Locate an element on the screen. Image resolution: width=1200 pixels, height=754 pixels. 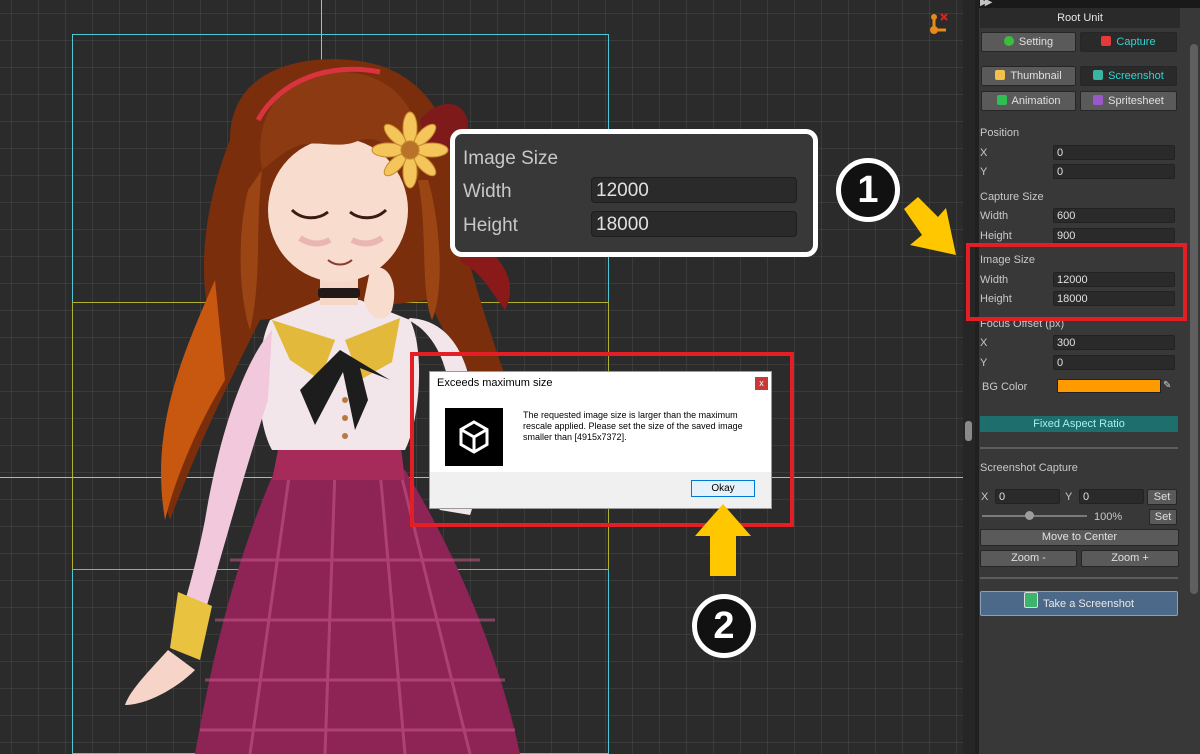
zoom-percent: 100% is located at coordinates (1108, 517).